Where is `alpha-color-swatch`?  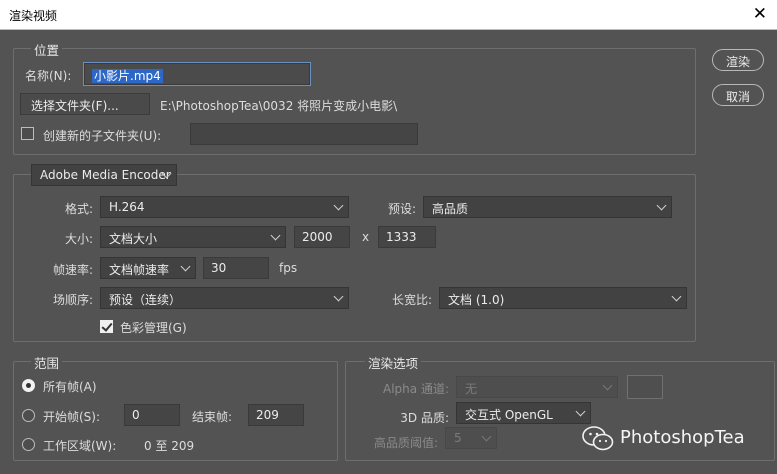 alpha-color-swatch is located at coordinates (645, 387).